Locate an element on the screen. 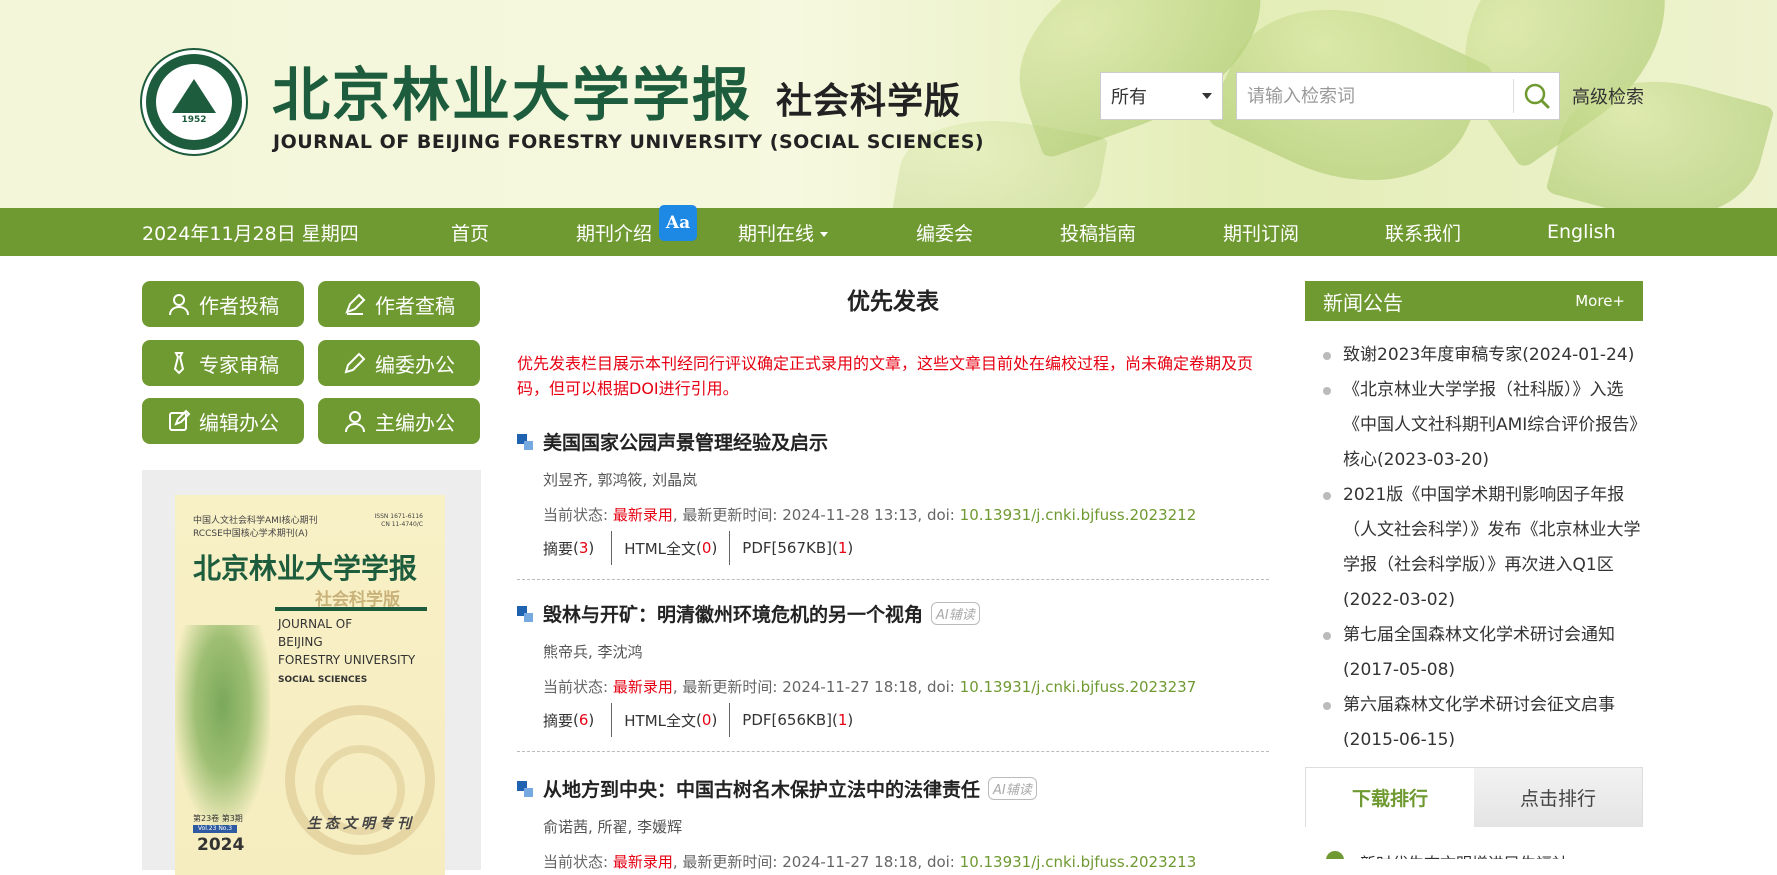 This screenshot has width=1777, height=875. nav-subscription: 期刊订阅 is located at coordinates (1261, 232).